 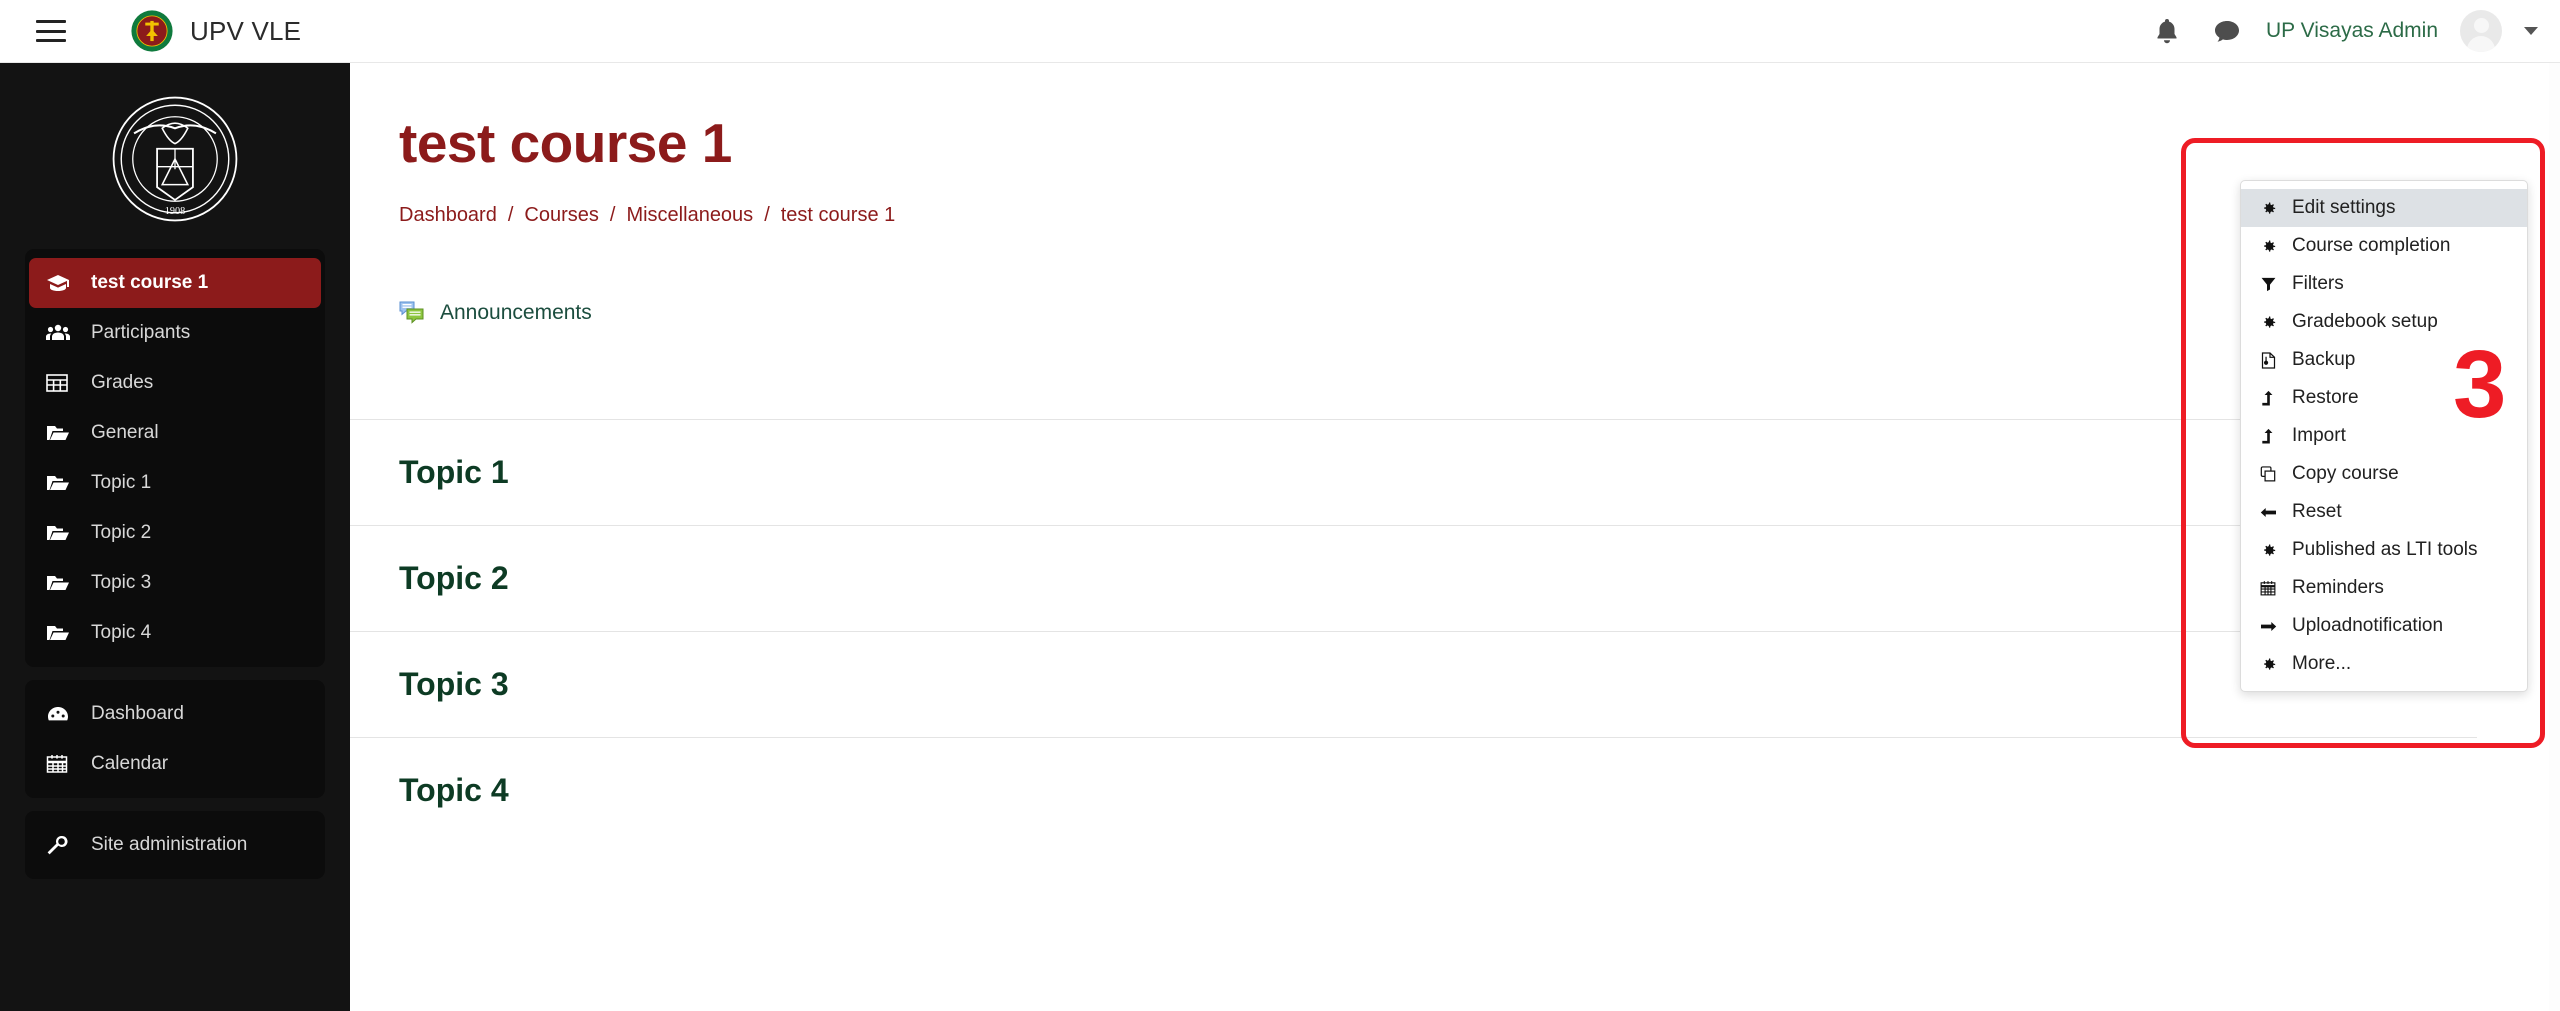 I want to click on copy-icon, so click(x=2268, y=474).